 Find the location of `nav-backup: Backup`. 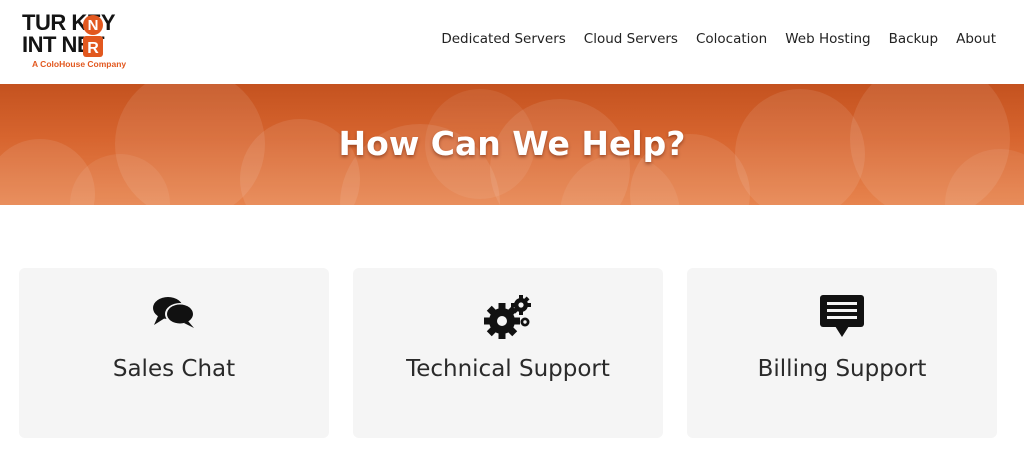

nav-backup: Backup is located at coordinates (914, 39).